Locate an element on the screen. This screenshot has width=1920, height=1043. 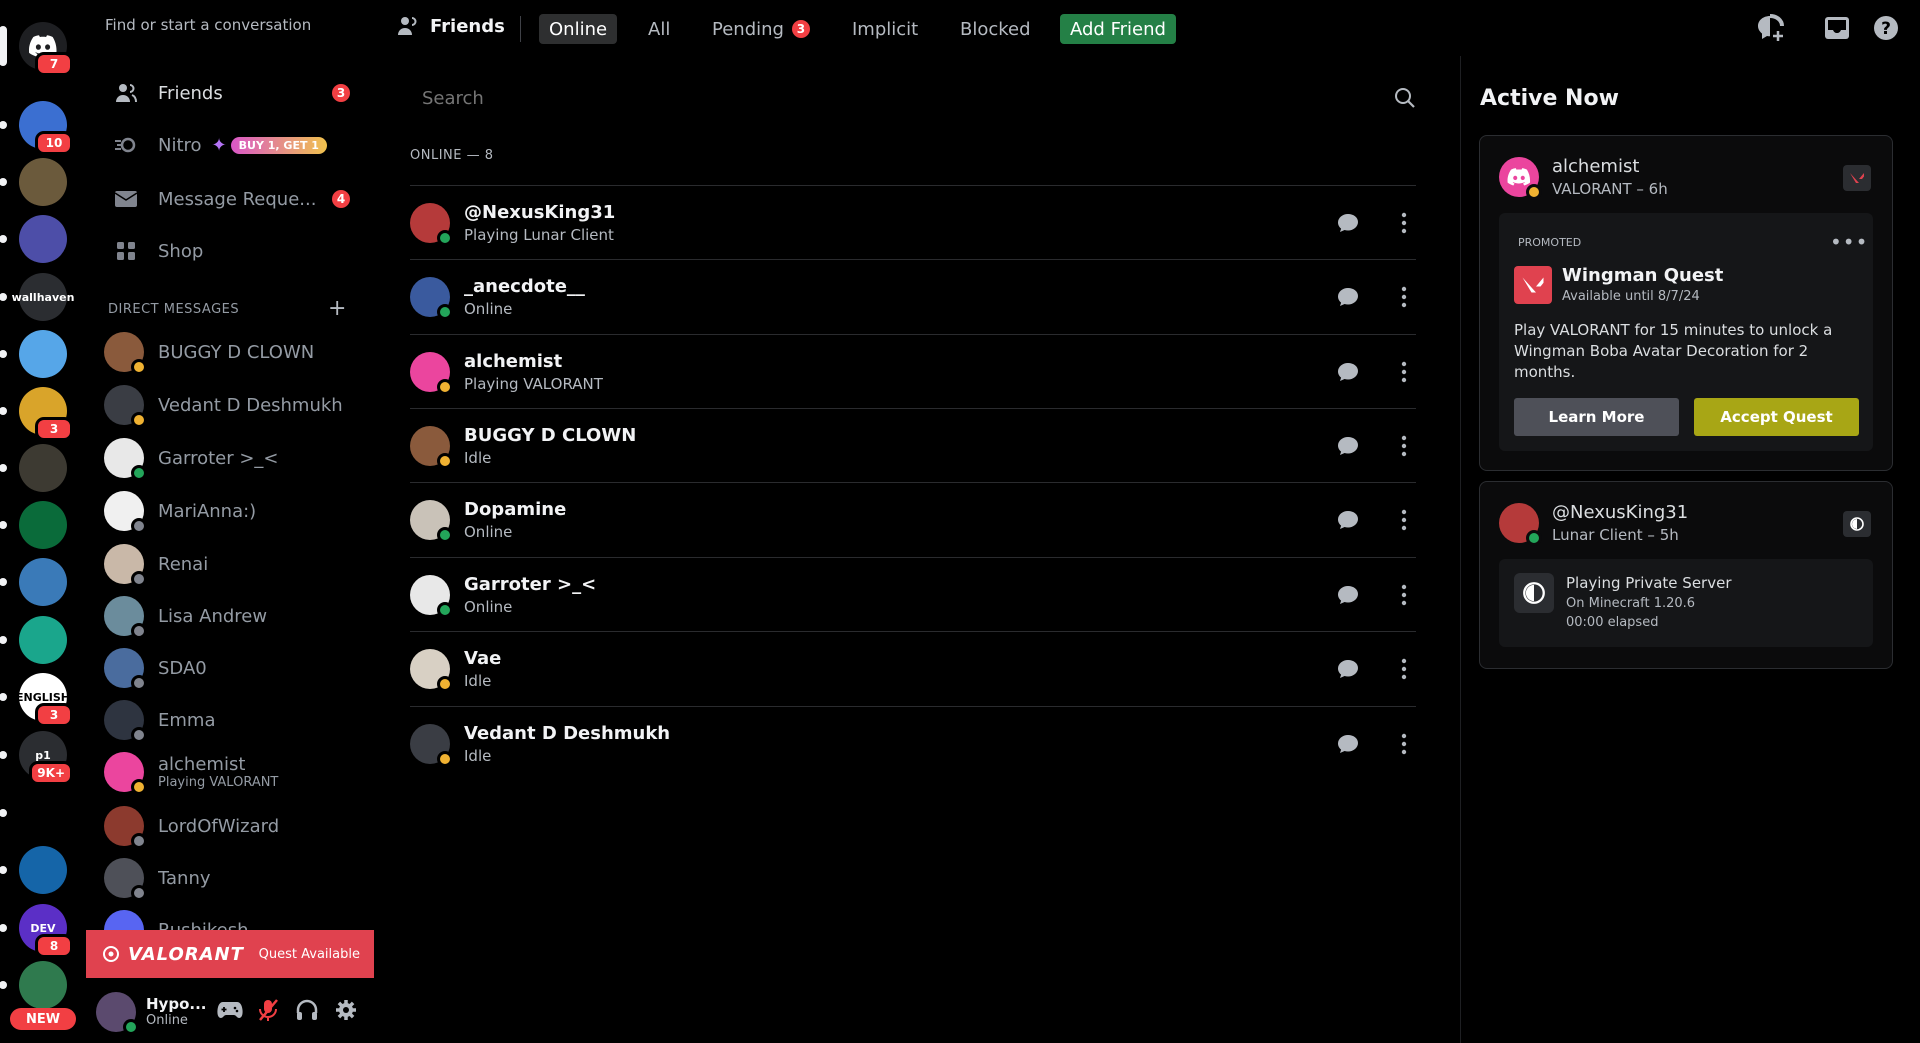
new-badge: NEW is located at coordinates (43, 1019).